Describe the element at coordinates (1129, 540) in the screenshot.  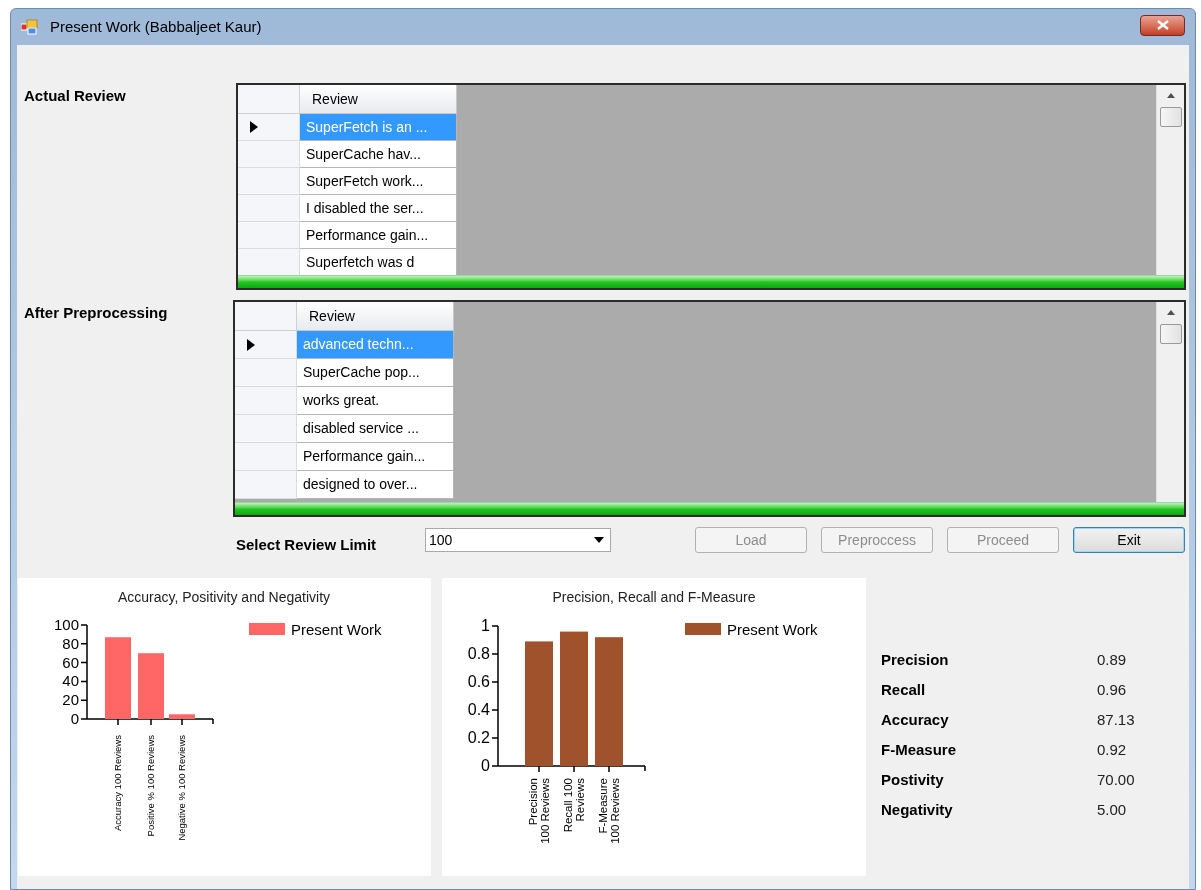
I see `button: Exit` at that location.